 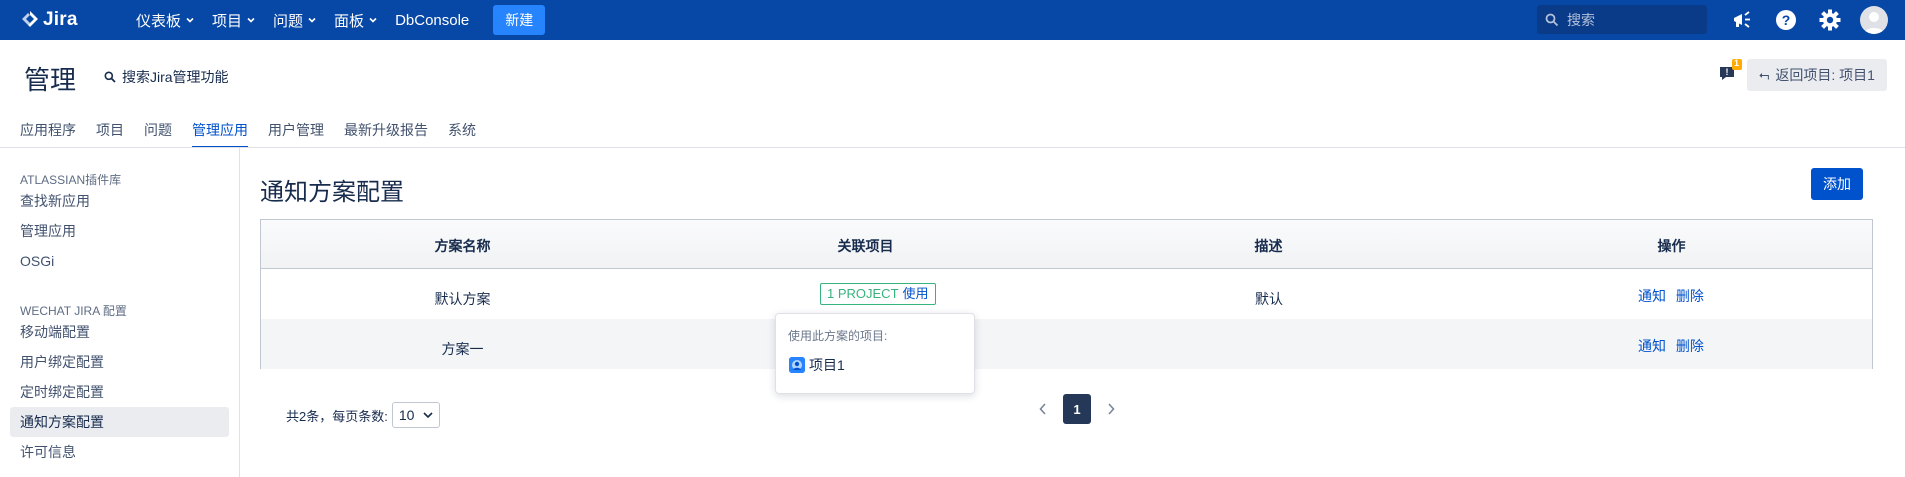 I want to click on back-to-project-button: ⮢ 返回项目: 项目1, so click(x=1817, y=75).